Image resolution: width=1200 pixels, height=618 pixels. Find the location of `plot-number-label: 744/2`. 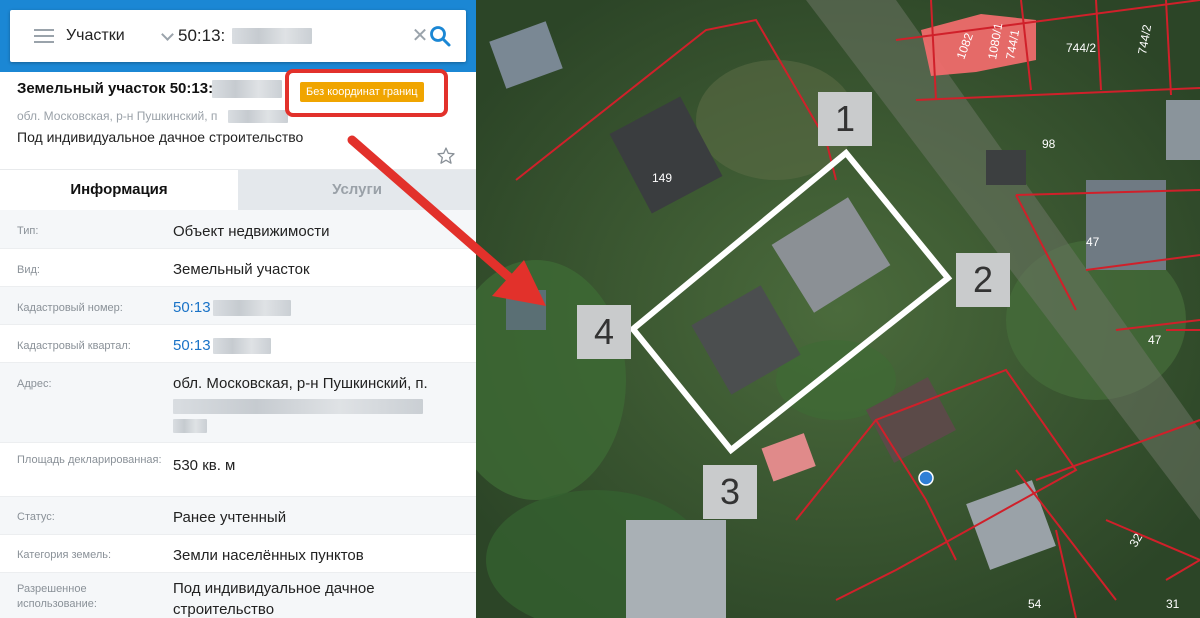

plot-number-label: 744/2 is located at coordinates (1081, 48).